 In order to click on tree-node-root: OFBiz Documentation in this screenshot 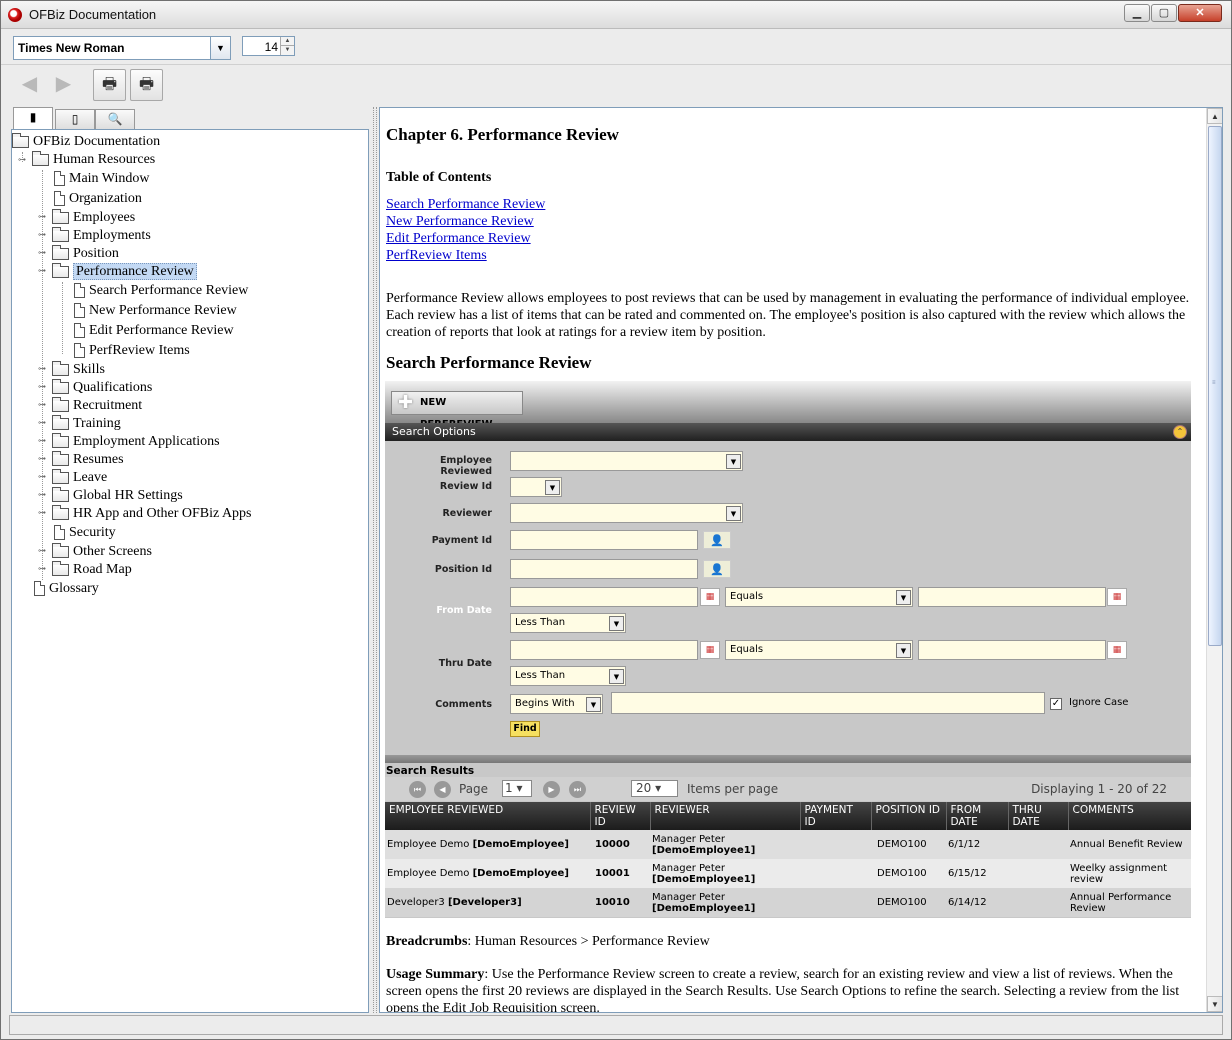, I will do `click(86, 141)`.